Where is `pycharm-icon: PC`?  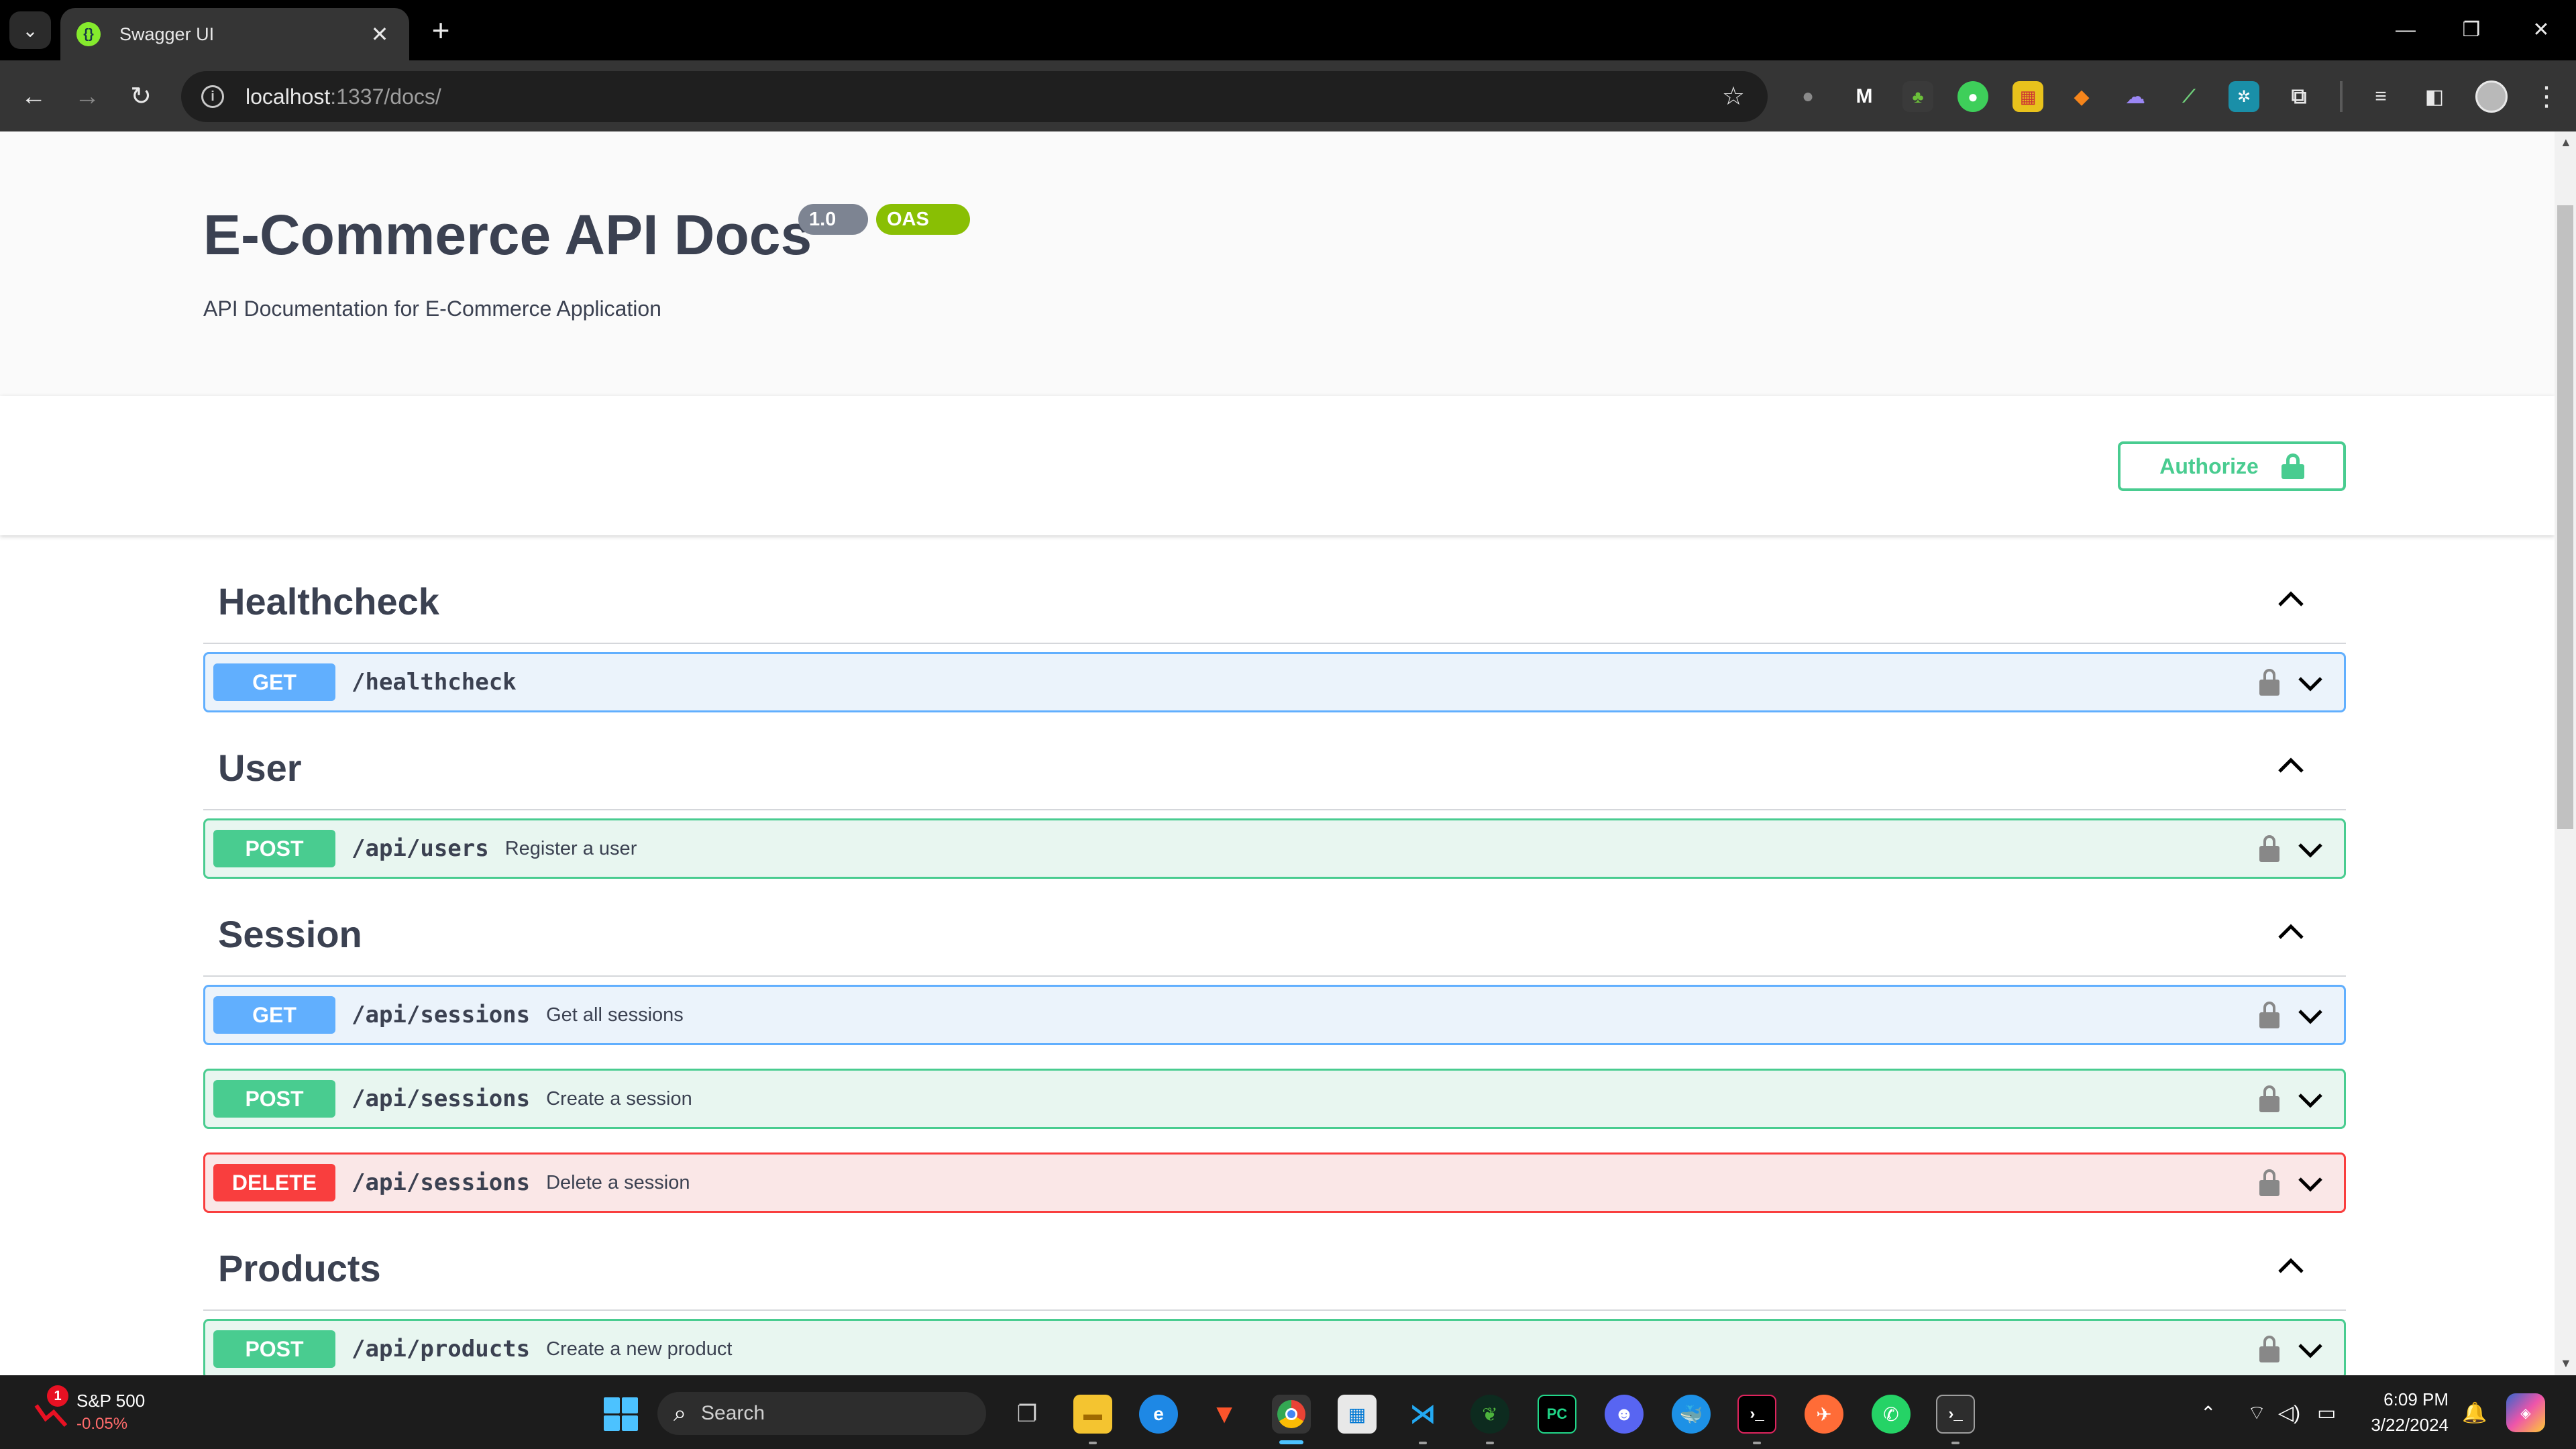
pycharm-icon: PC is located at coordinates (1557, 1414).